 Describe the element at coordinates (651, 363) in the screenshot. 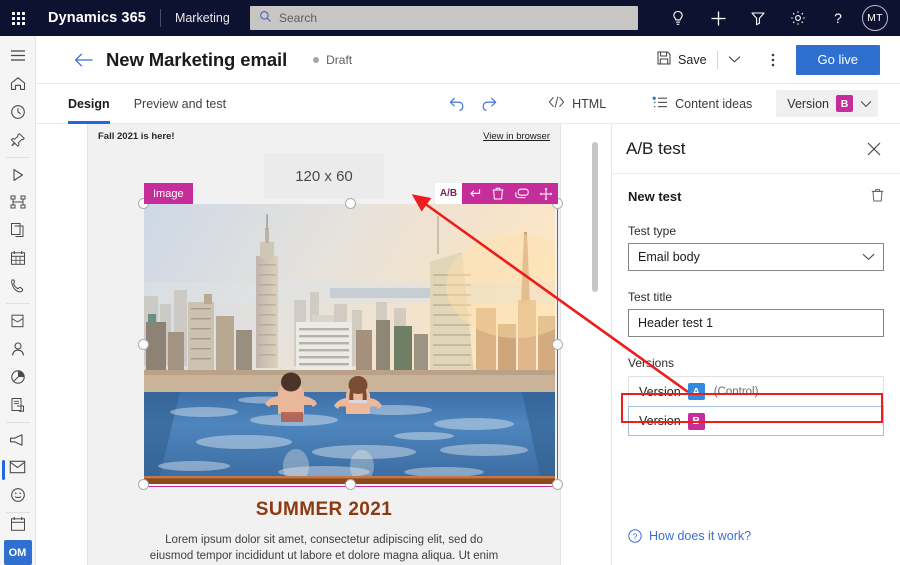

I see `versions-label: Versions` at that location.